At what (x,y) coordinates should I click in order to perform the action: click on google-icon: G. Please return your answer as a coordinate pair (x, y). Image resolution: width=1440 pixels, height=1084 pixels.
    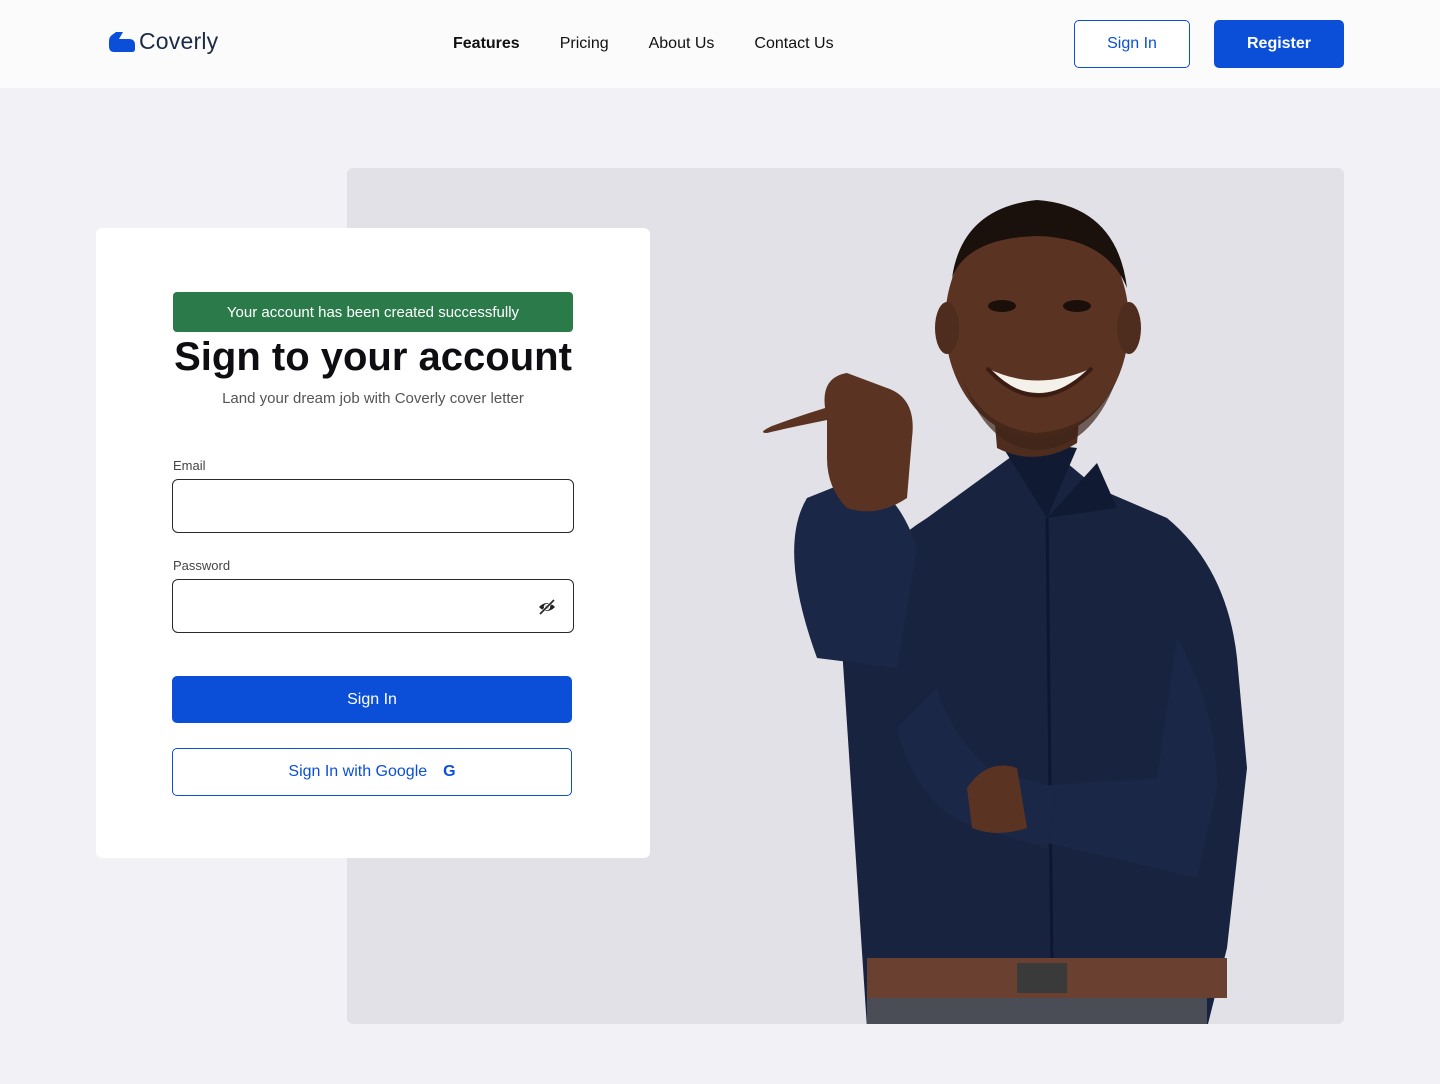
    Looking at the image, I should click on (449, 771).